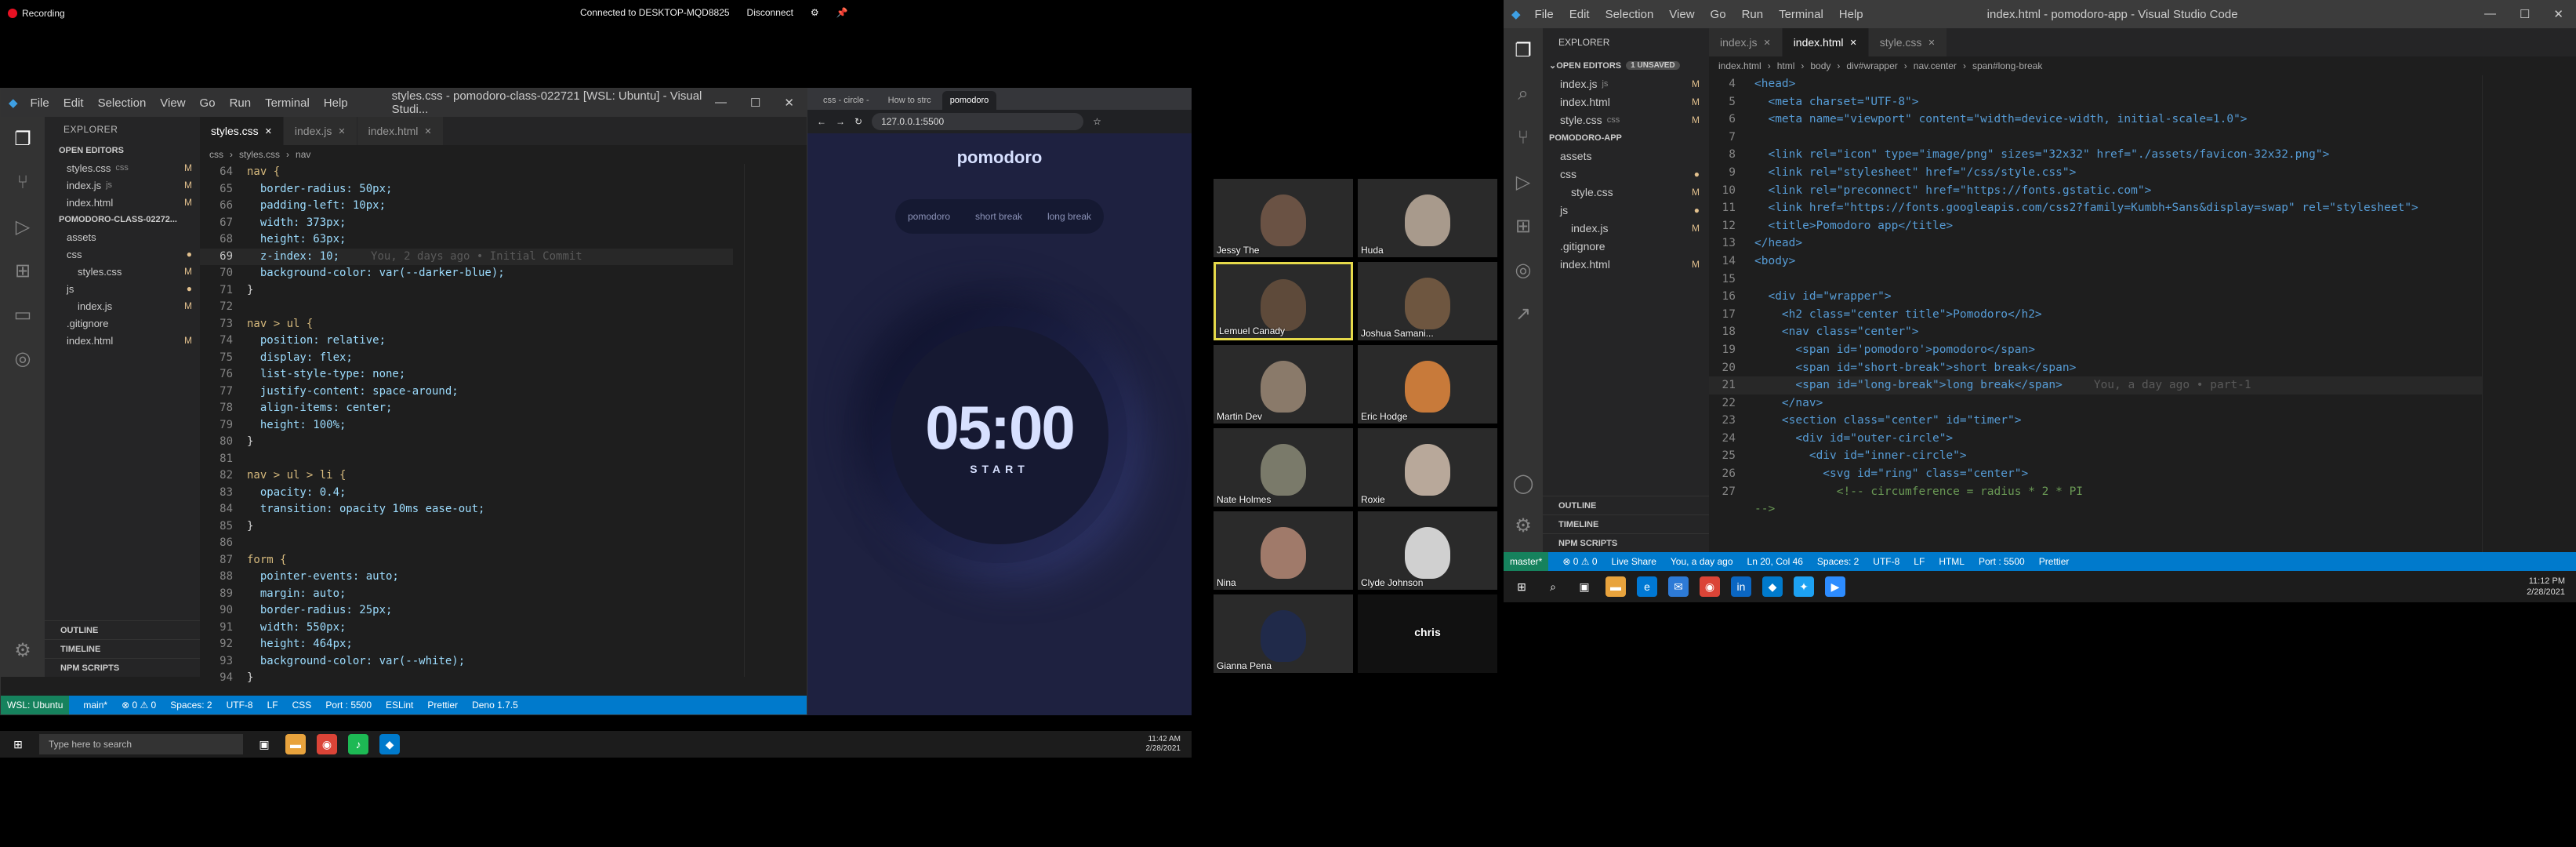  Describe the element at coordinates (1283, 218) in the screenshot. I see `participant-tile: Jessy The` at that location.